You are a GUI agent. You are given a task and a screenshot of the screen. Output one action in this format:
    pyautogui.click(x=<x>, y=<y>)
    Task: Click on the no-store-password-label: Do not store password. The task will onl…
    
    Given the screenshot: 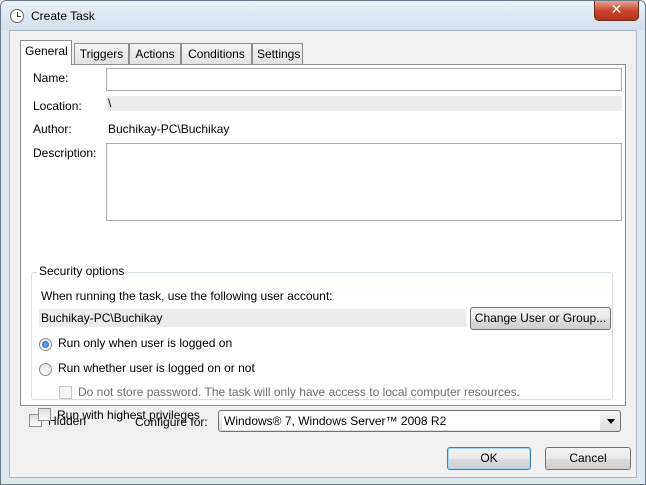 What is the action you would take?
    pyautogui.click(x=299, y=392)
    